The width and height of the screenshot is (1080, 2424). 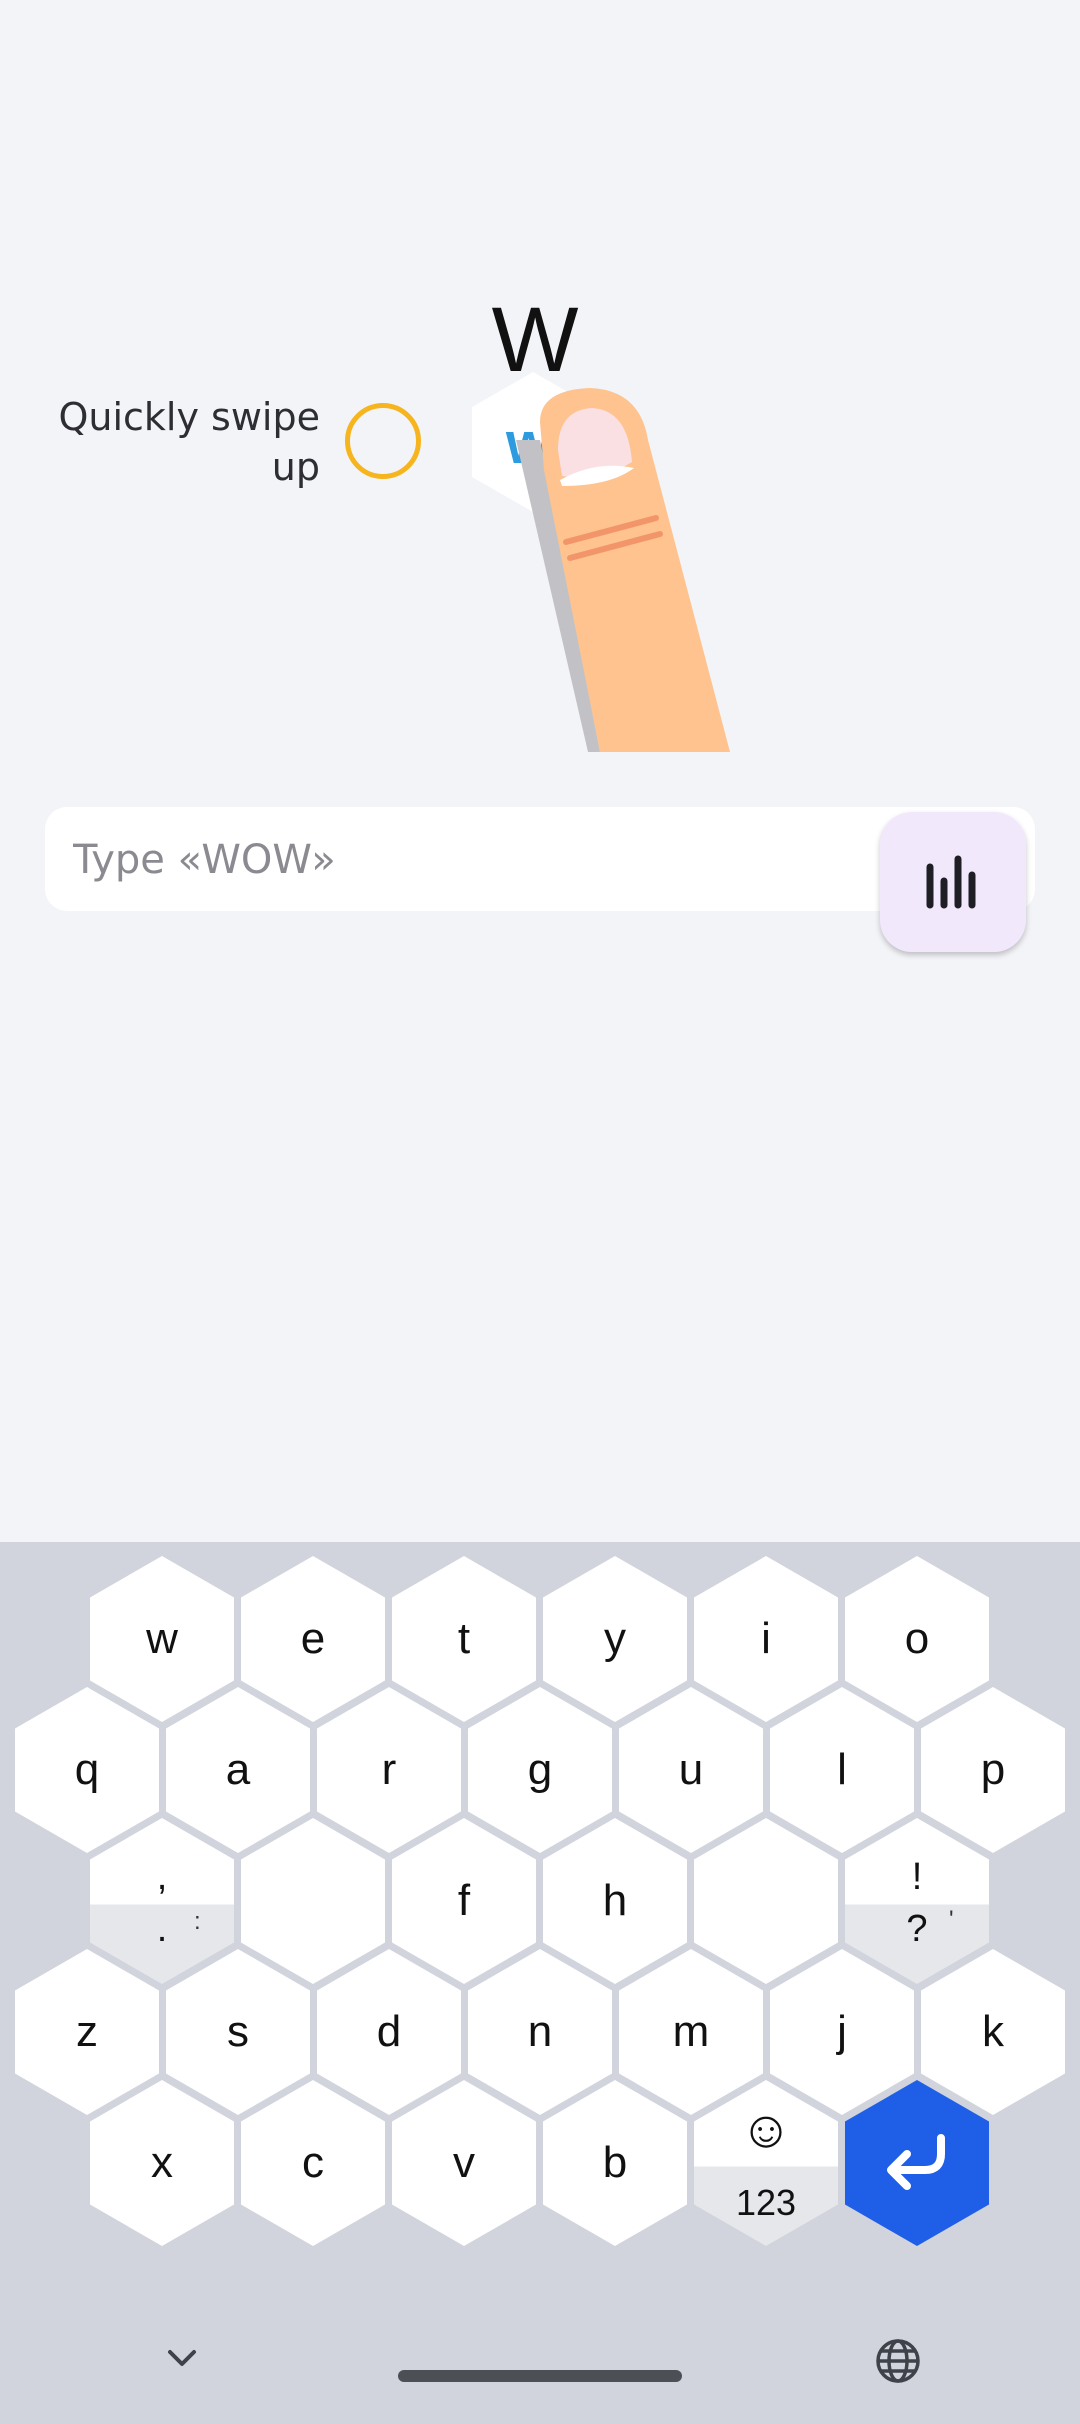 I want to click on enter-key, so click(x=917, y=2163).